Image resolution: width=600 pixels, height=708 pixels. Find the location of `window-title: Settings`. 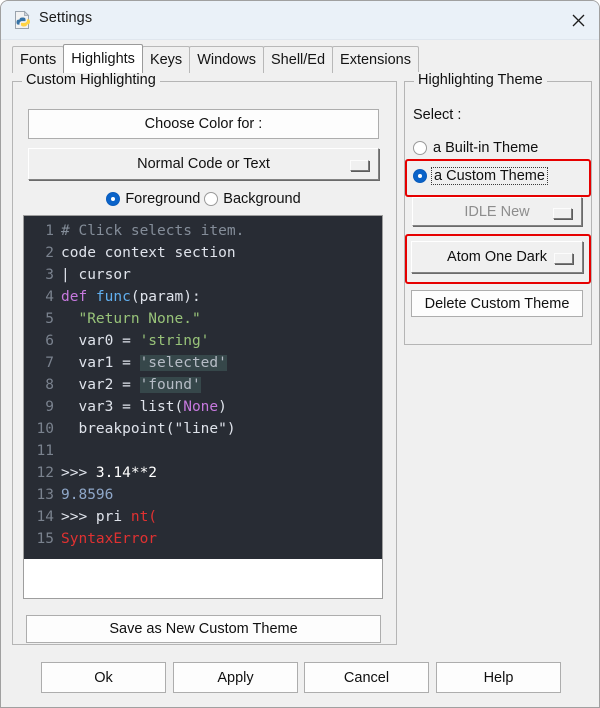

window-title: Settings is located at coordinates (66, 18).